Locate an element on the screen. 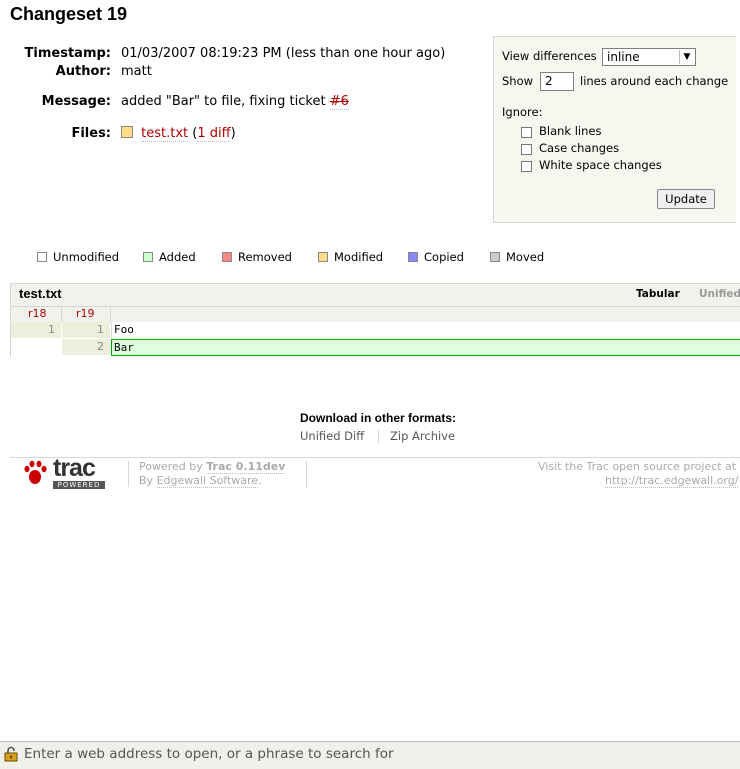 The width and height of the screenshot is (740, 769). diff-line-text-added: Bar is located at coordinates (425, 347).